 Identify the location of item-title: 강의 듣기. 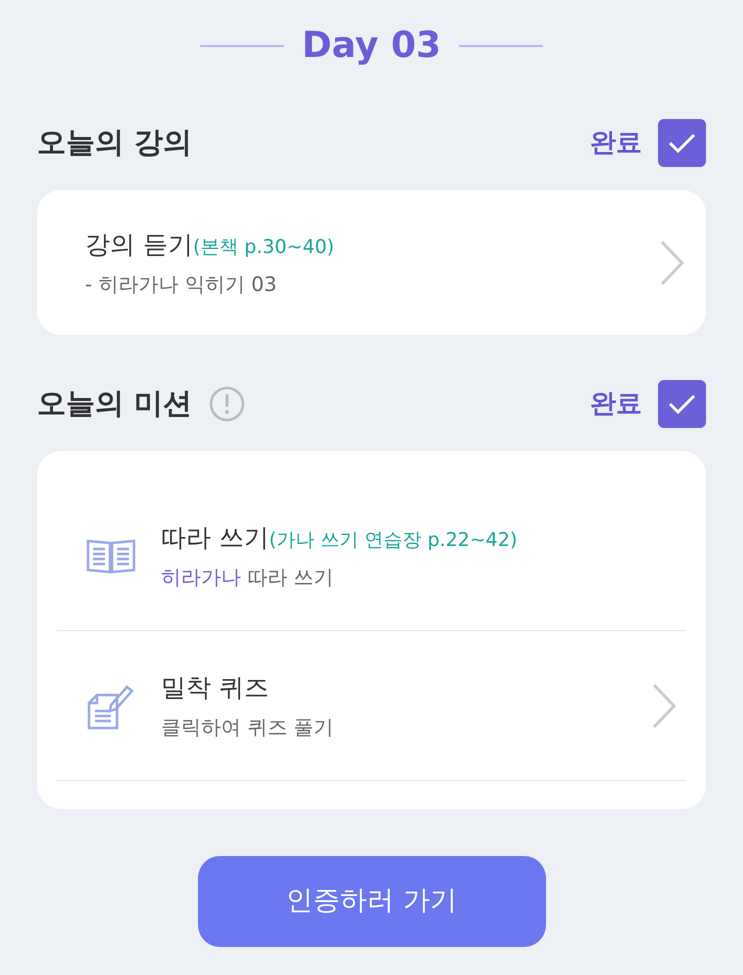
(139, 244).